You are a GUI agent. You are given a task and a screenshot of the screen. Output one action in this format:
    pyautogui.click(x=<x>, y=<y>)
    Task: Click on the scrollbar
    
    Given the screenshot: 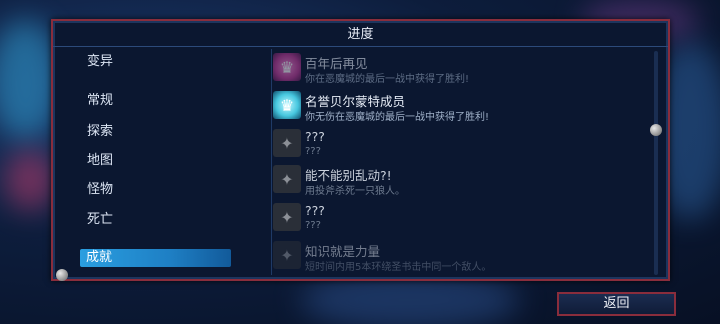 What is the action you would take?
    pyautogui.click(x=656, y=163)
    